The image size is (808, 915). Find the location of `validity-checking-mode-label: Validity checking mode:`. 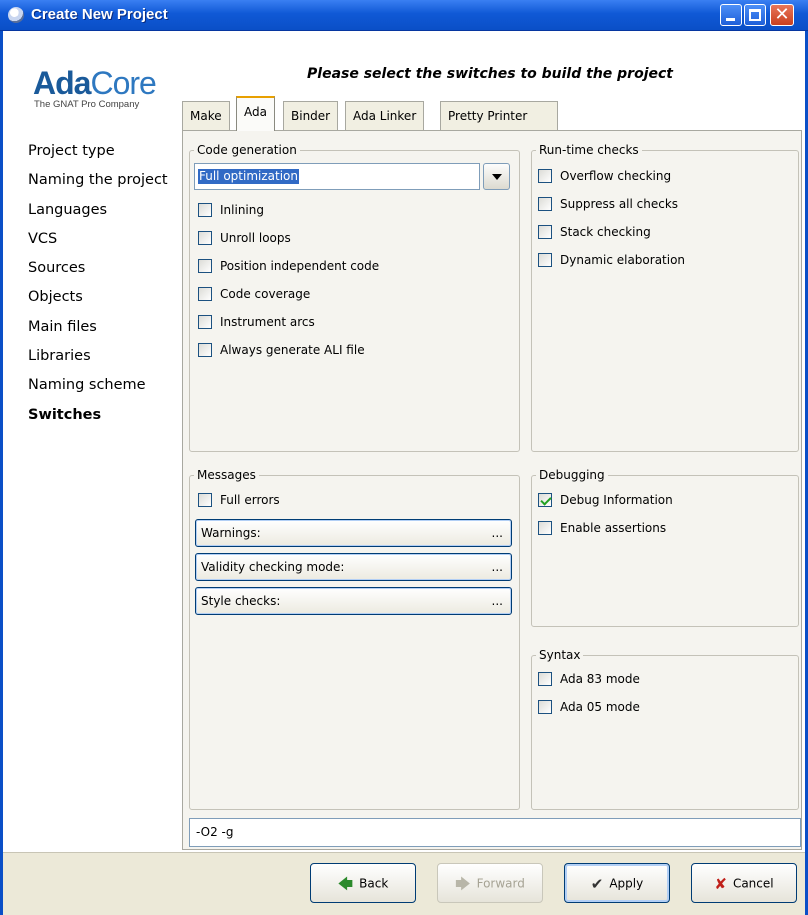

validity-checking-mode-label: Validity checking mode: is located at coordinates (273, 567).